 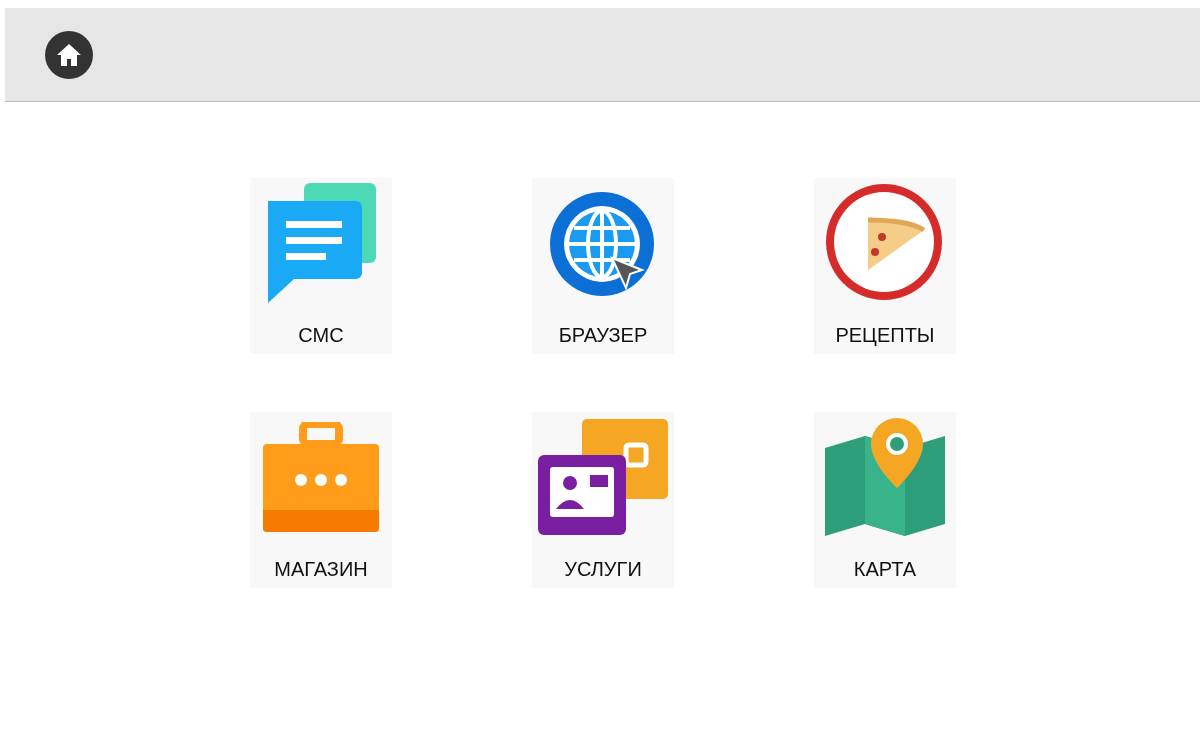 I want to click on home-button, so click(x=69, y=54).